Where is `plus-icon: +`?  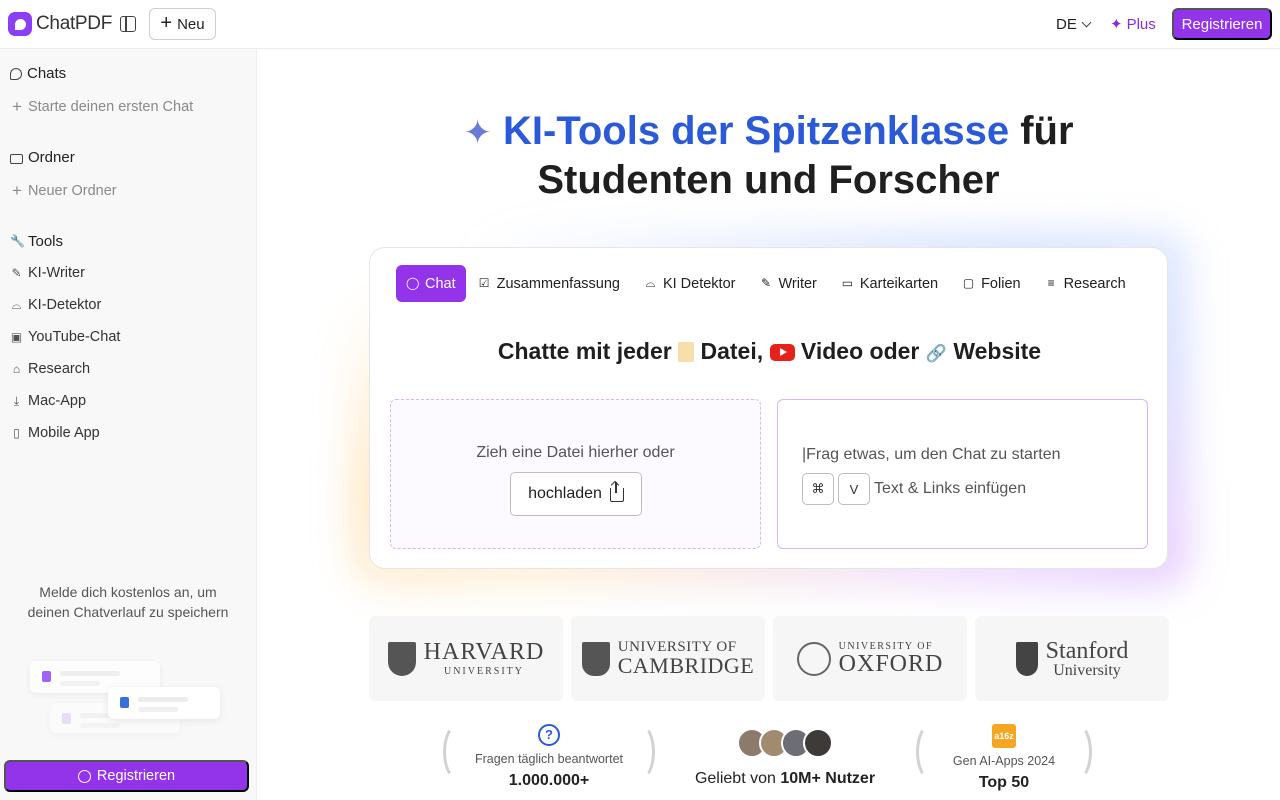 plus-icon: + is located at coordinates (166, 23).